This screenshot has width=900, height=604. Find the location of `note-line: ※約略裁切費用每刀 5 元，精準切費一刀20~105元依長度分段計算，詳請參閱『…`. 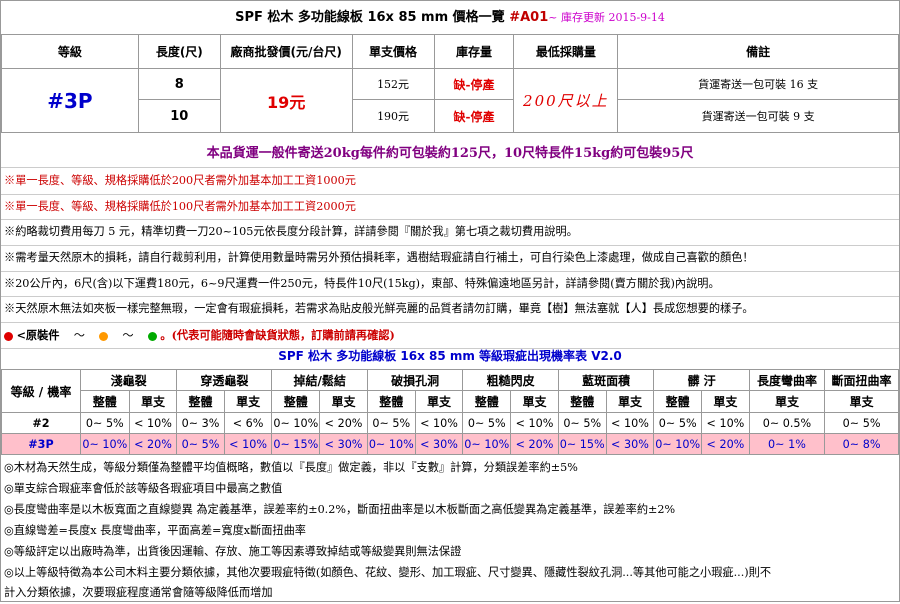

note-line: ※約略裁切費用每刀 5 元，精準切費一刀20~105元依長度分段計算，詳請參閱『… is located at coordinates (450, 233).